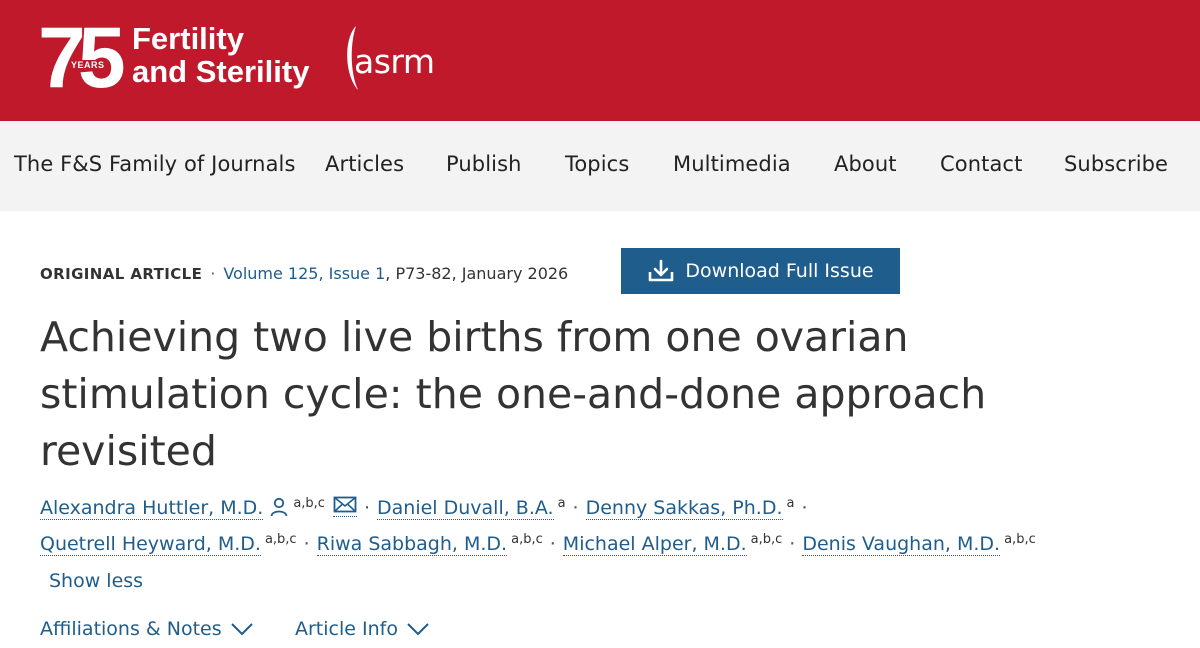  I want to click on nav-subscribe: Subscribe, so click(1116, 164).